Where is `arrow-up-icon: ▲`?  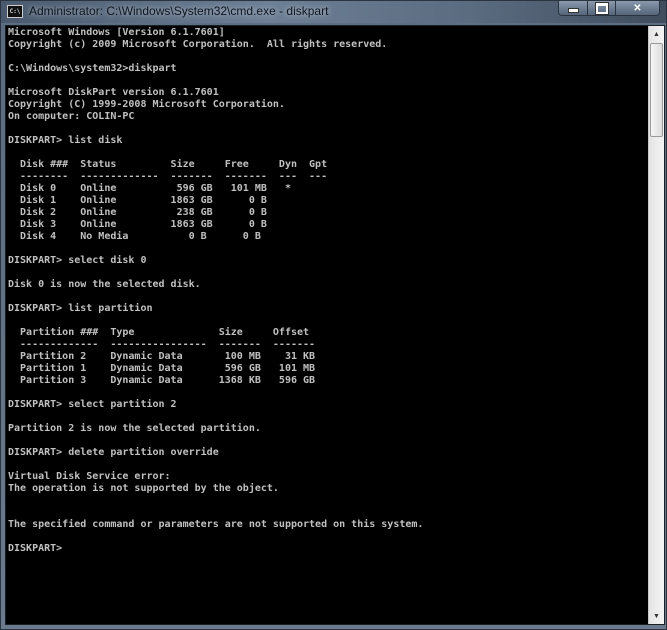
arrow-up-icon: ▲ is located at coordinates (656, 34).